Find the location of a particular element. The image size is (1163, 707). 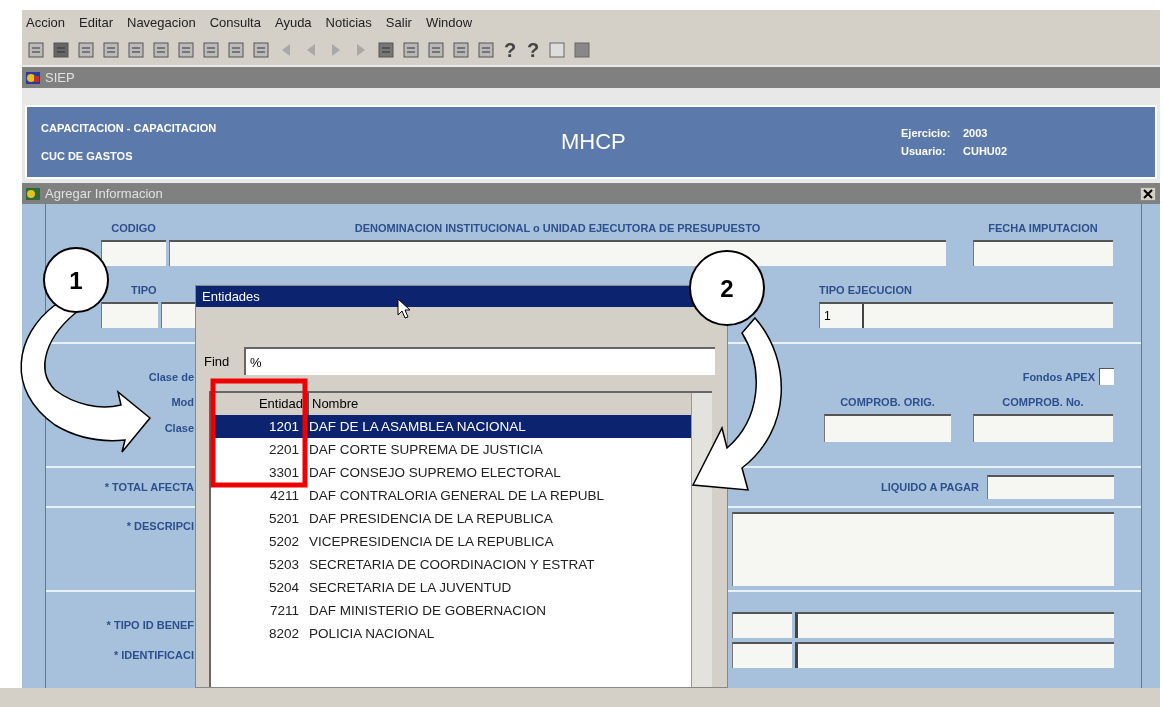

menu-item: Ayuda is located at coordinates (293, 22).